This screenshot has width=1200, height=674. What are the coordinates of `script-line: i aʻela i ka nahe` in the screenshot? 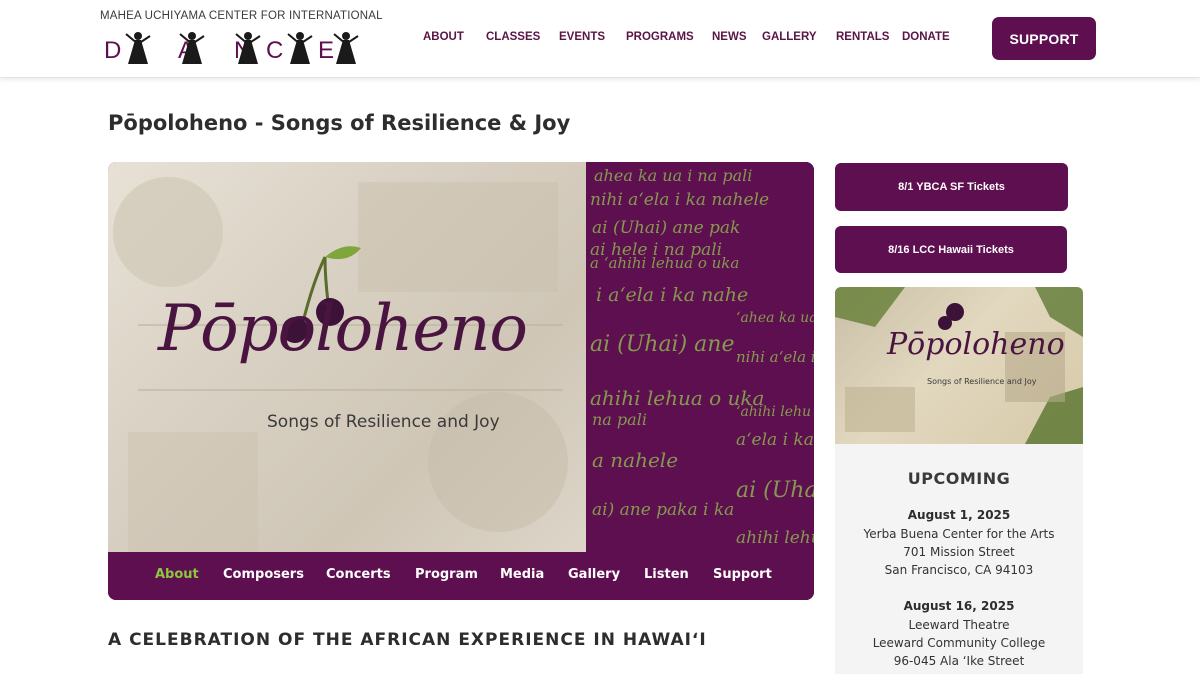 It's located at (672, 295).